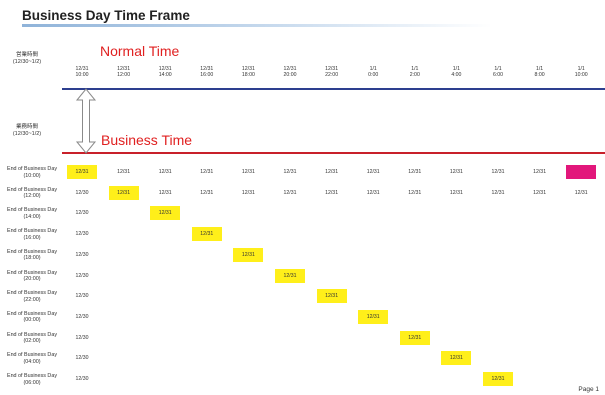 Image resolution: width=605 pixels, height=395 pixels. Describe the element at coordinates (332, 75) in the screenshot. I see `column-header-time: 22:00` at that location.